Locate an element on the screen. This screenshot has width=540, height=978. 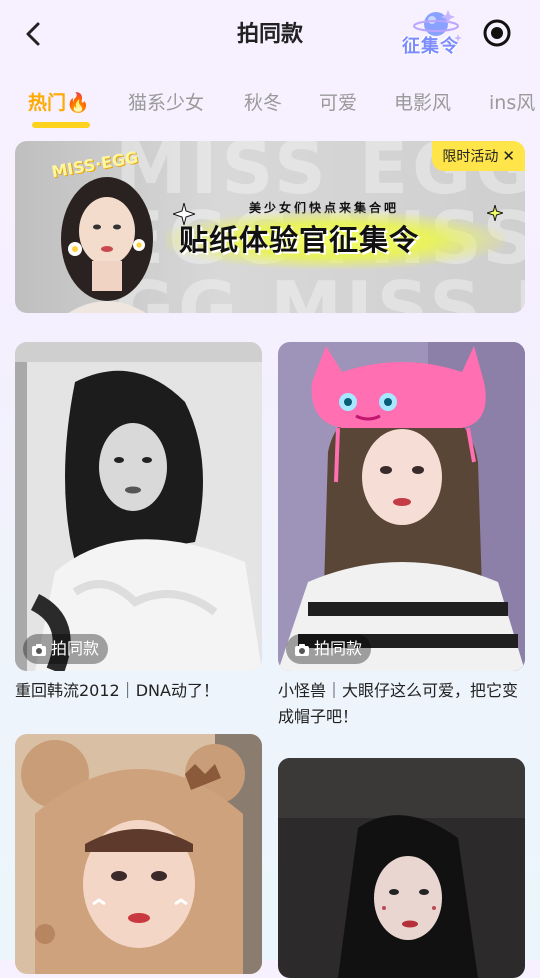
card-caption: 小怪兽｜大眼仔这么可爱，把它变成帽子吧！ is located at coordinates (398, 703).